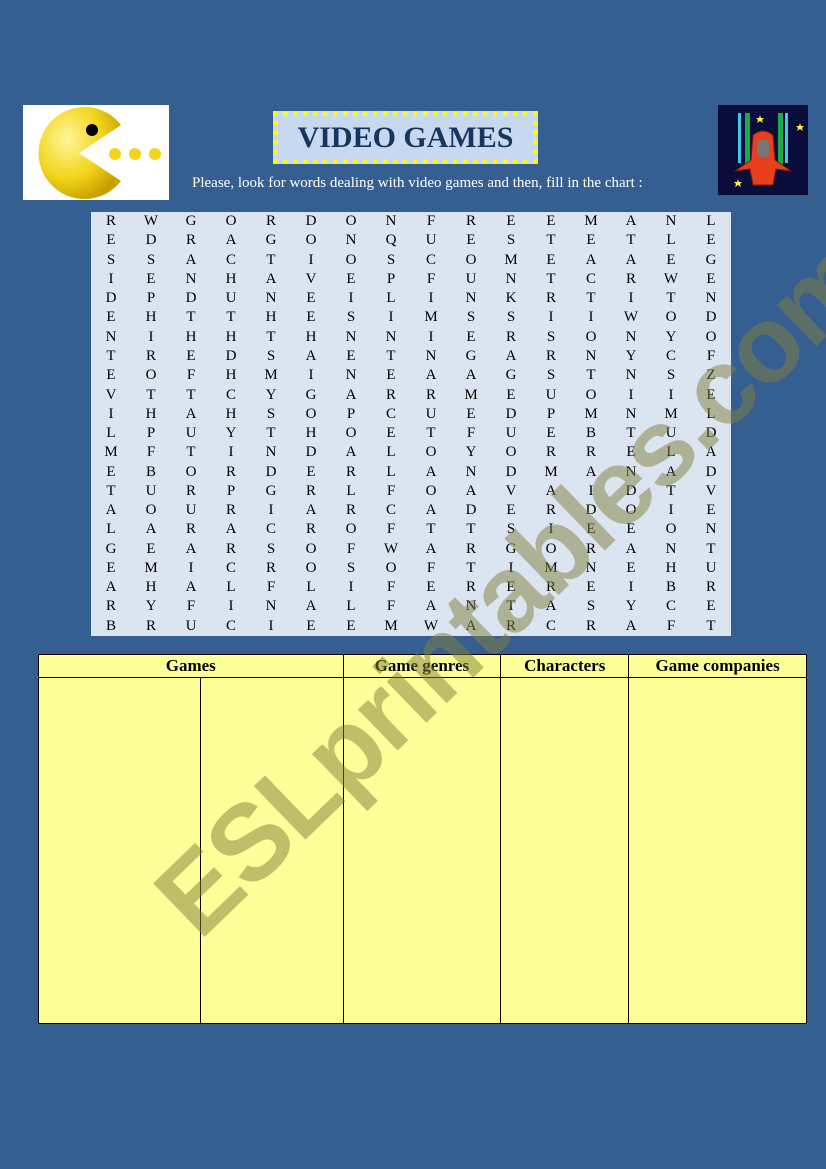 This screenshot has width=826, height=1169. I want to click on grid-letter: M, so click(391, 625).